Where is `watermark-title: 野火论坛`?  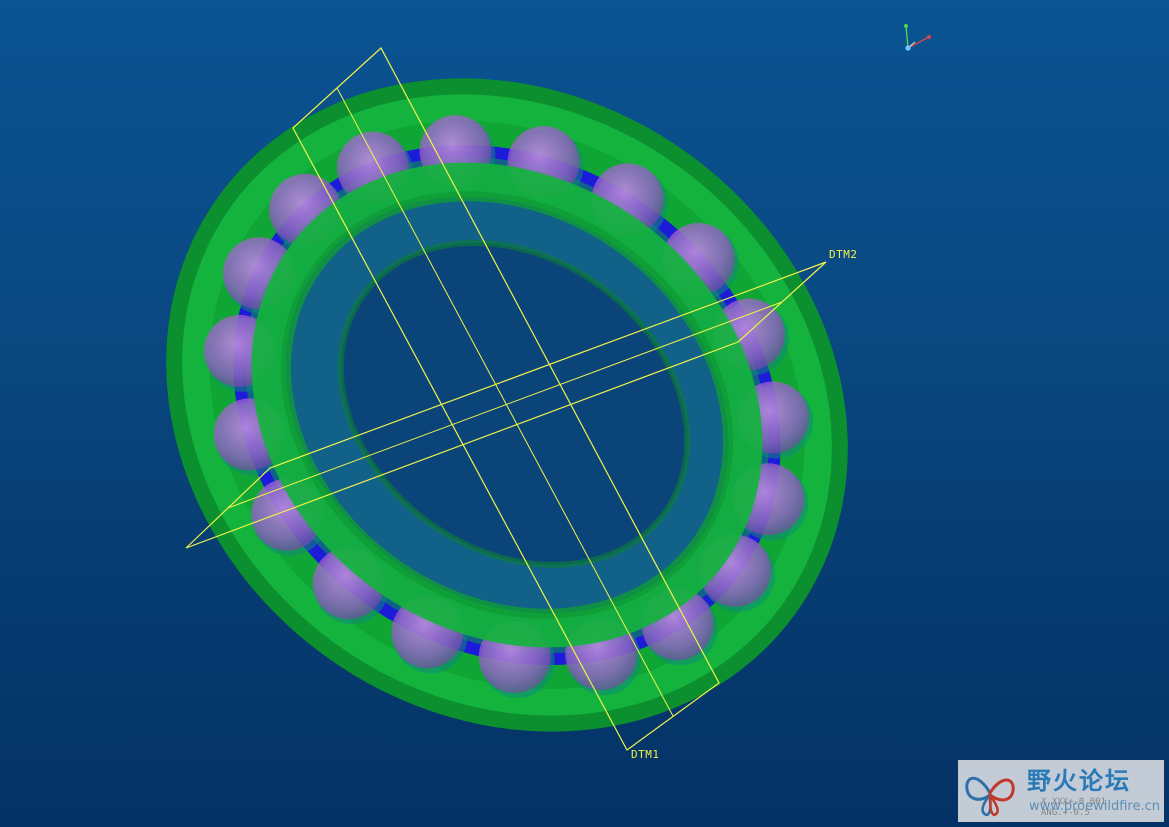
watermark-title: 野火论坛 is located at coordinates (1079, 781).